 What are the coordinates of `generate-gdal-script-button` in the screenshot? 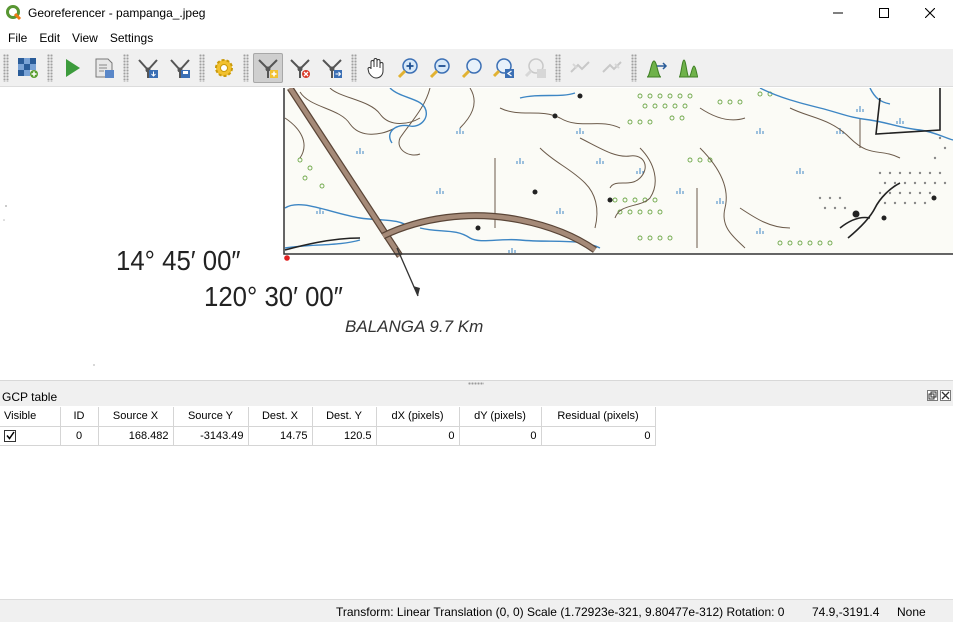 It's located at (104, 68).